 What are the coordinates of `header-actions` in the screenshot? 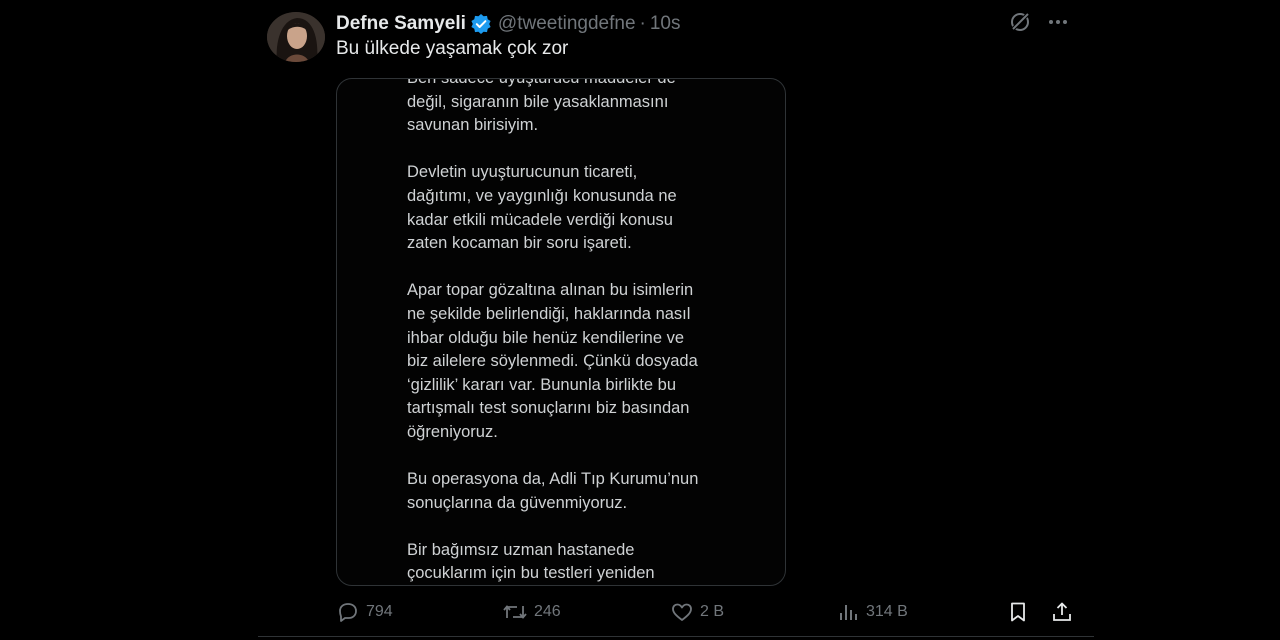 It's located at (1039, 22).